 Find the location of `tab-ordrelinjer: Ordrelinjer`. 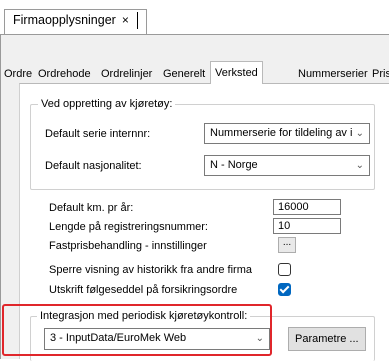

tab-ordrelinjer: Ordrelinjer is located at coordinates (126, 74).